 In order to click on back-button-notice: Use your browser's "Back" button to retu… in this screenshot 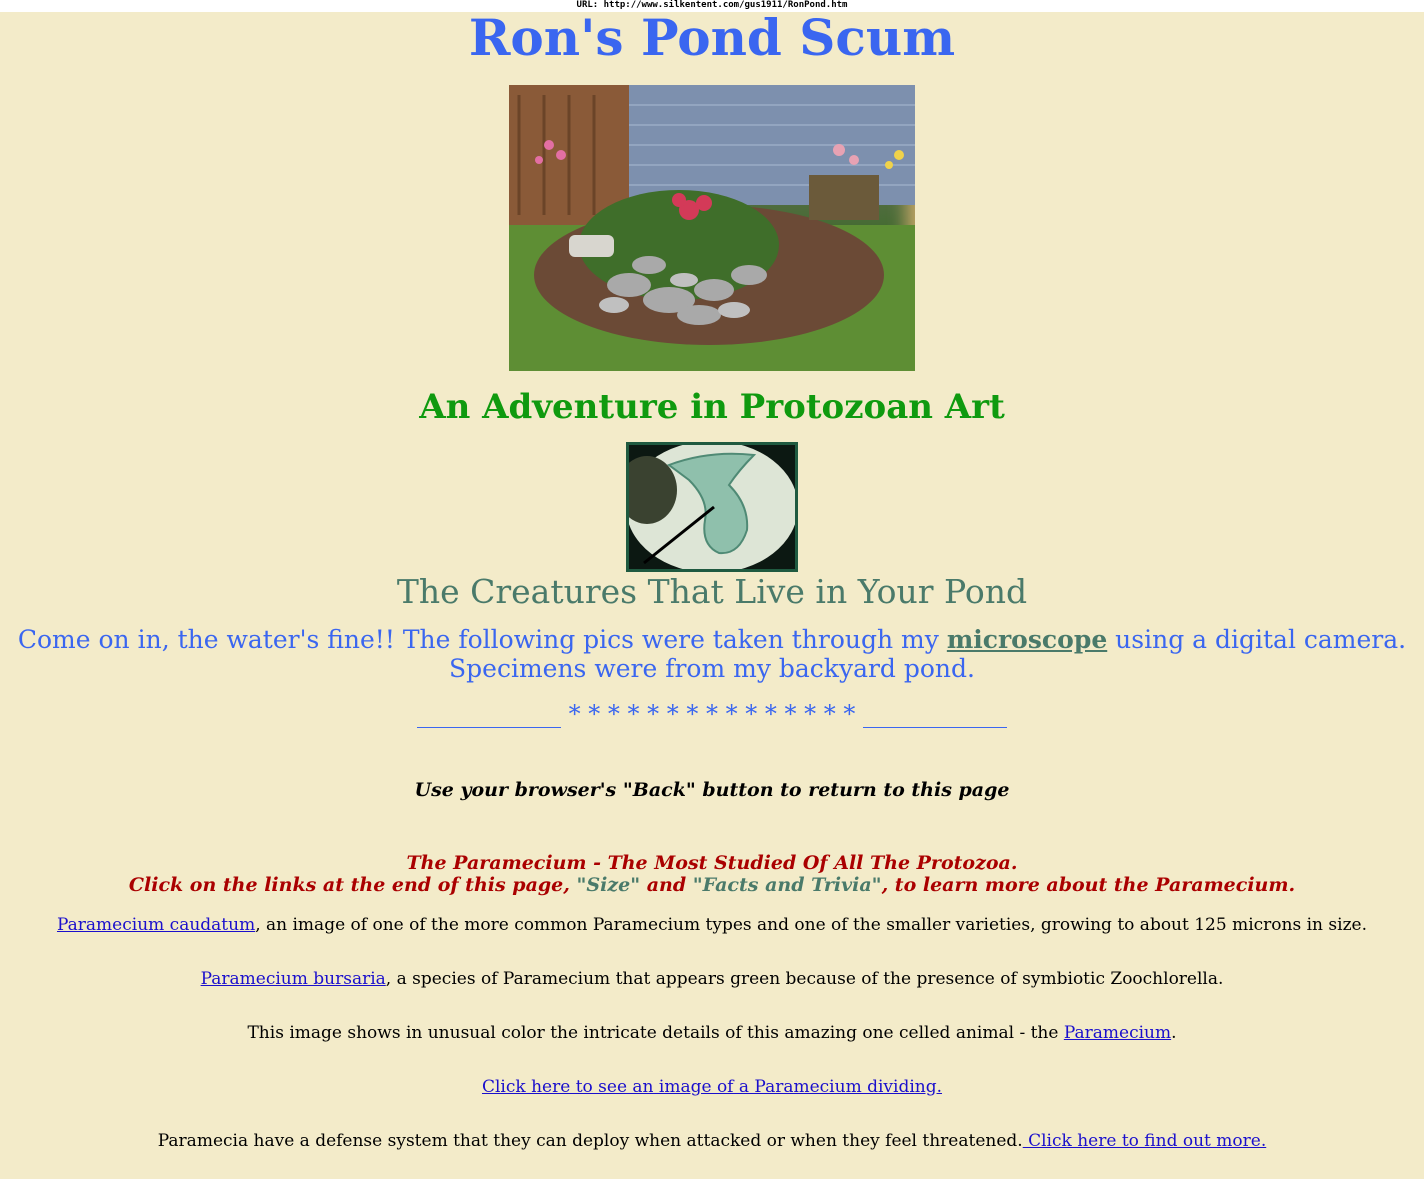, I will do `click(712, 790)`.